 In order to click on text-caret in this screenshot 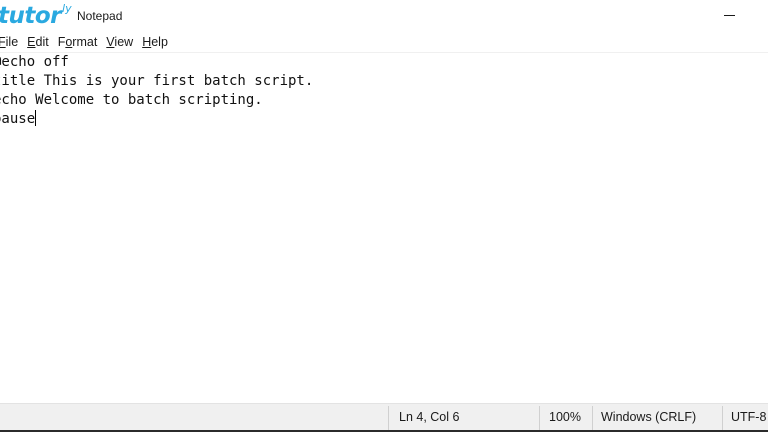, I will do `click(36, 118)`.